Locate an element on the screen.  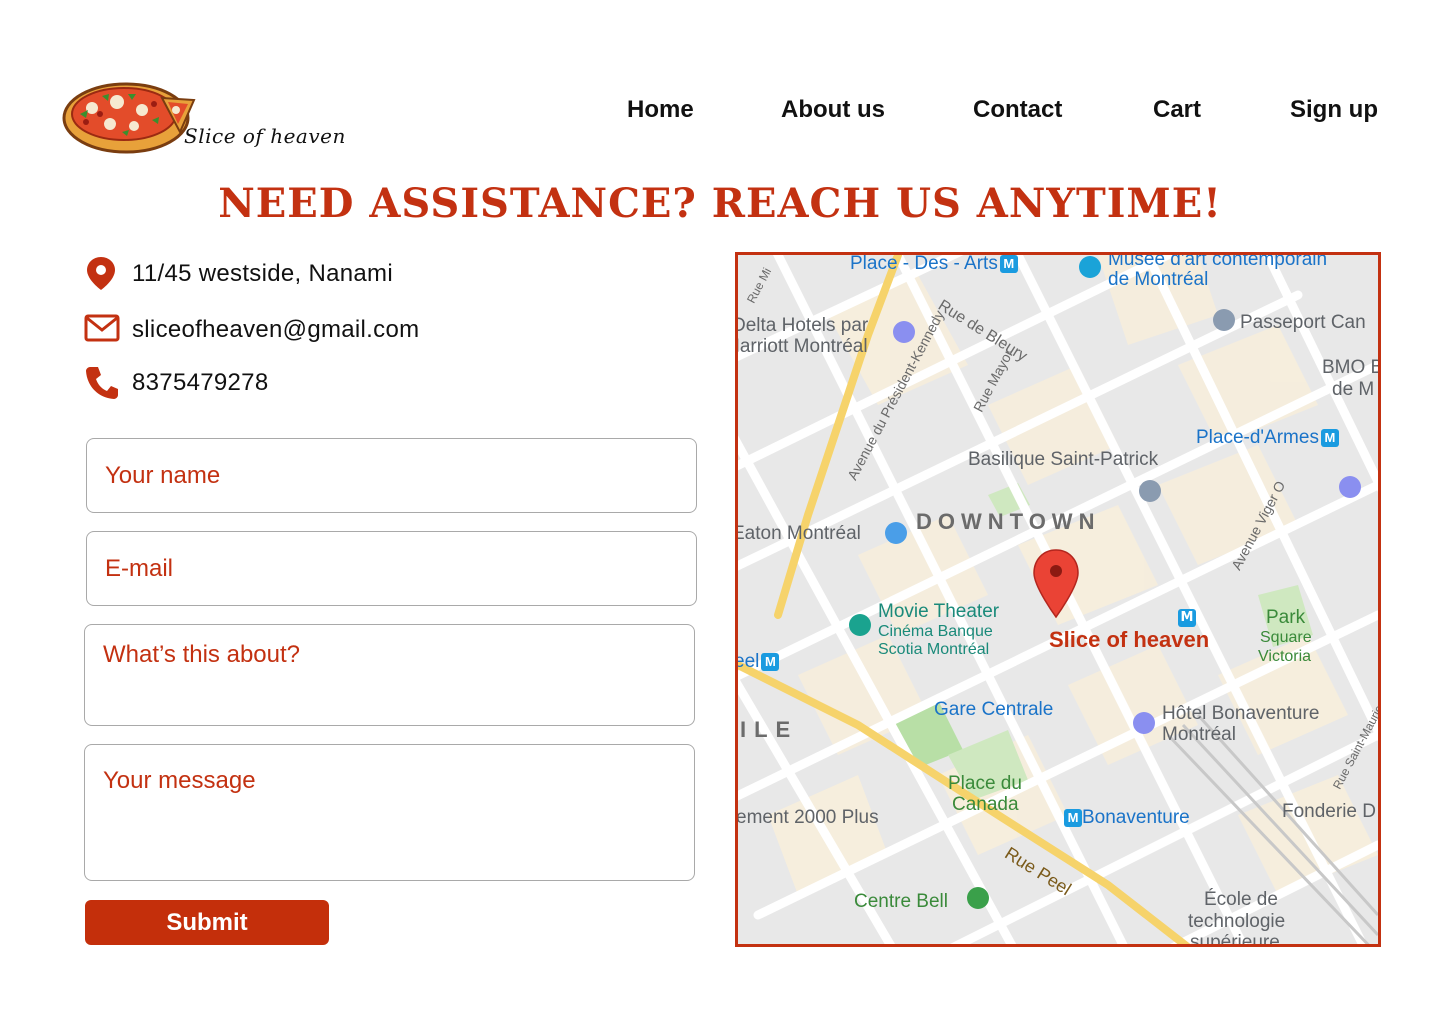
nav-cart: Cart is located at coordinates (1177, 110).